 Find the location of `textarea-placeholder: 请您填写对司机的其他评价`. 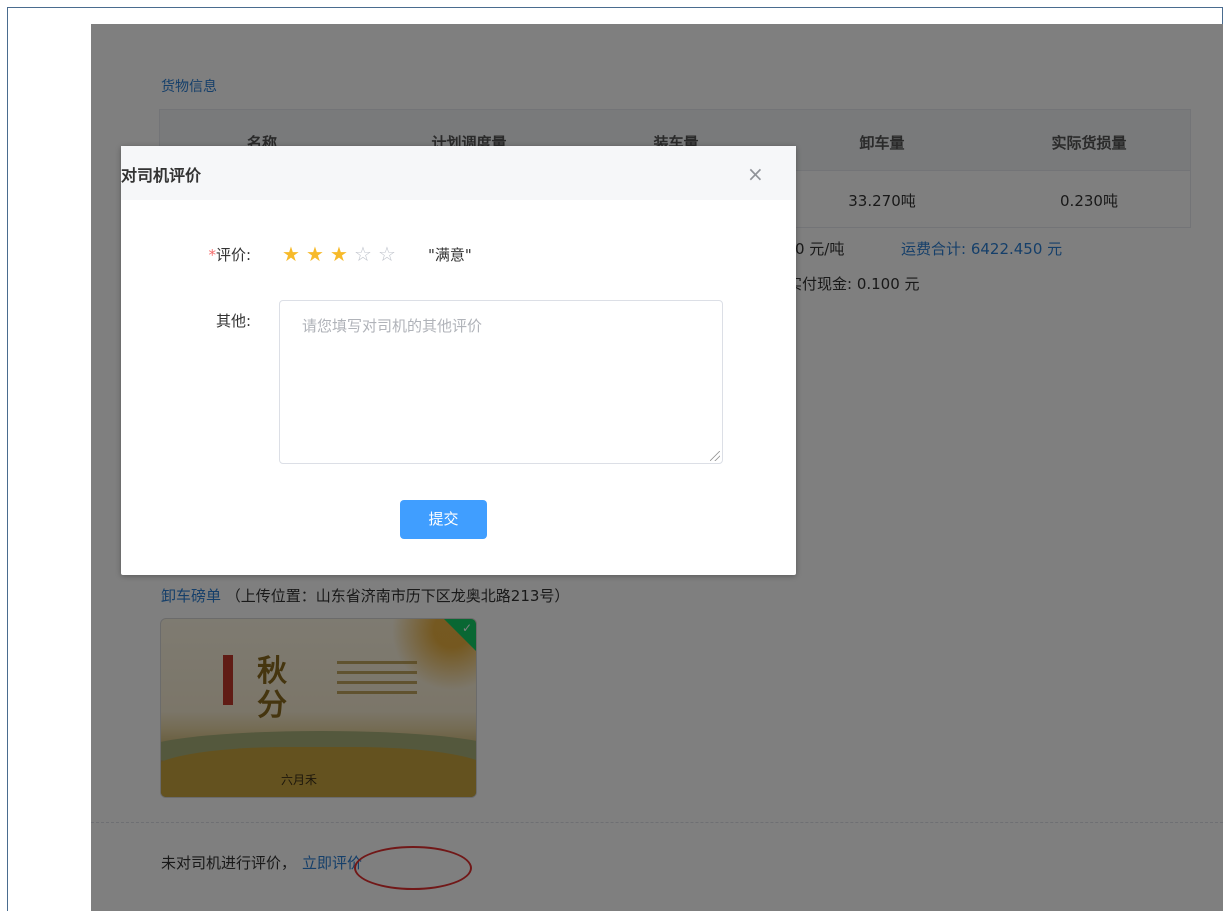

textarea-placeholder: 请您填写对司机的其他评价 is located at coordinates (392, 326).